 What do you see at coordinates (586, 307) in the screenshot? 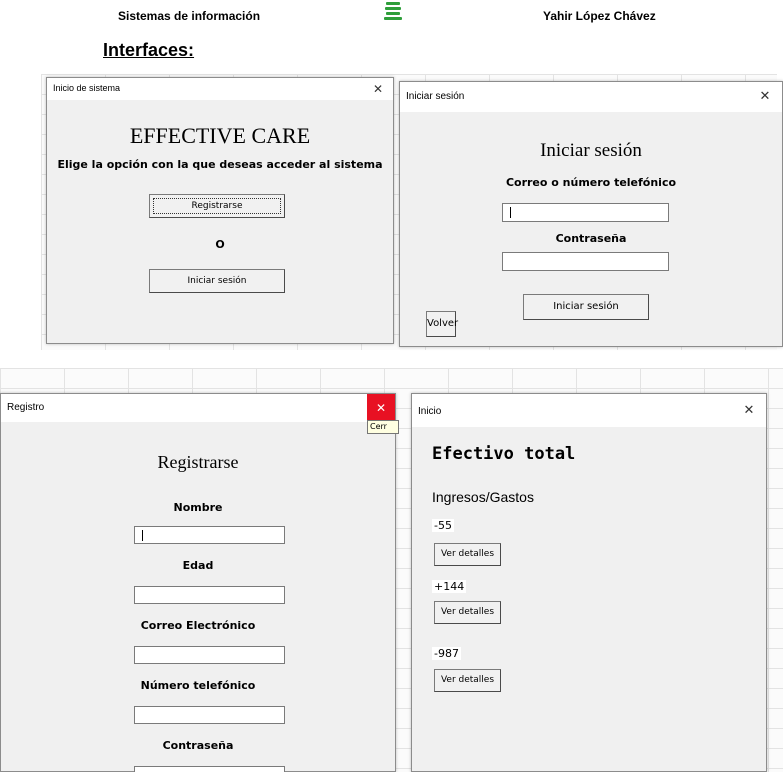
I see `signin-submit-button: Iniciar sesión` at bounding box center [586, 307].